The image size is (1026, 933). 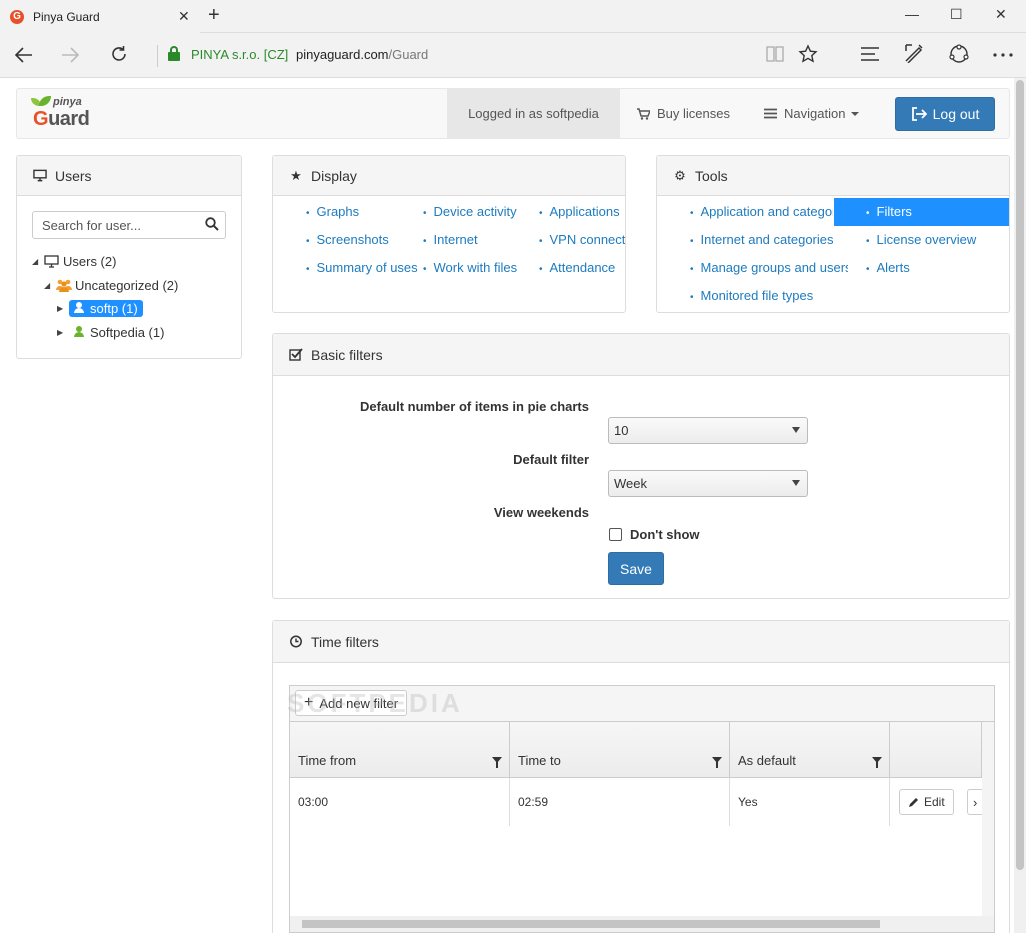 What do you see at coordinates (400, 750) in the screenshot?
I see `col-time-from: Time from` at bounding box center [400, 750].